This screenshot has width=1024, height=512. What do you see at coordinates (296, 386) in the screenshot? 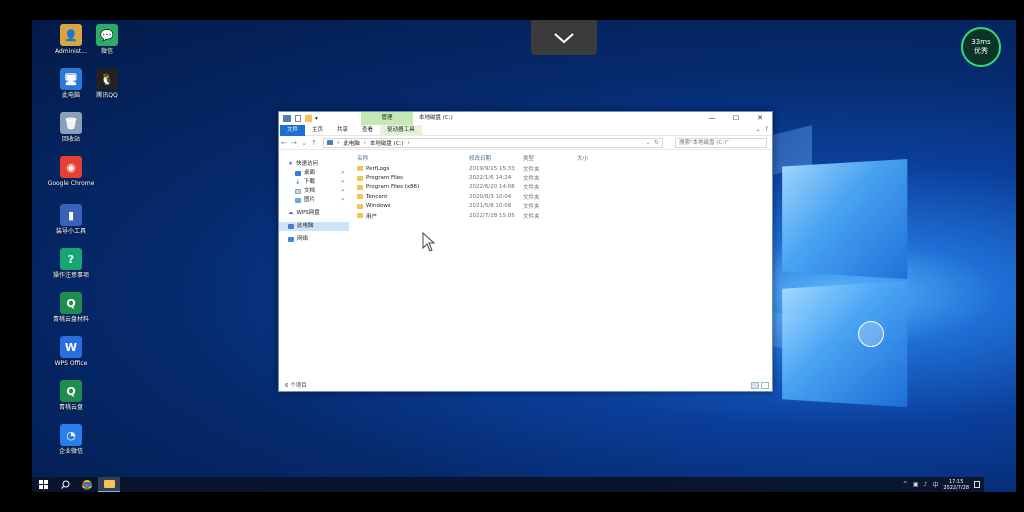
I see `item-count: 6 个项目` at bounding box center [296, 386].